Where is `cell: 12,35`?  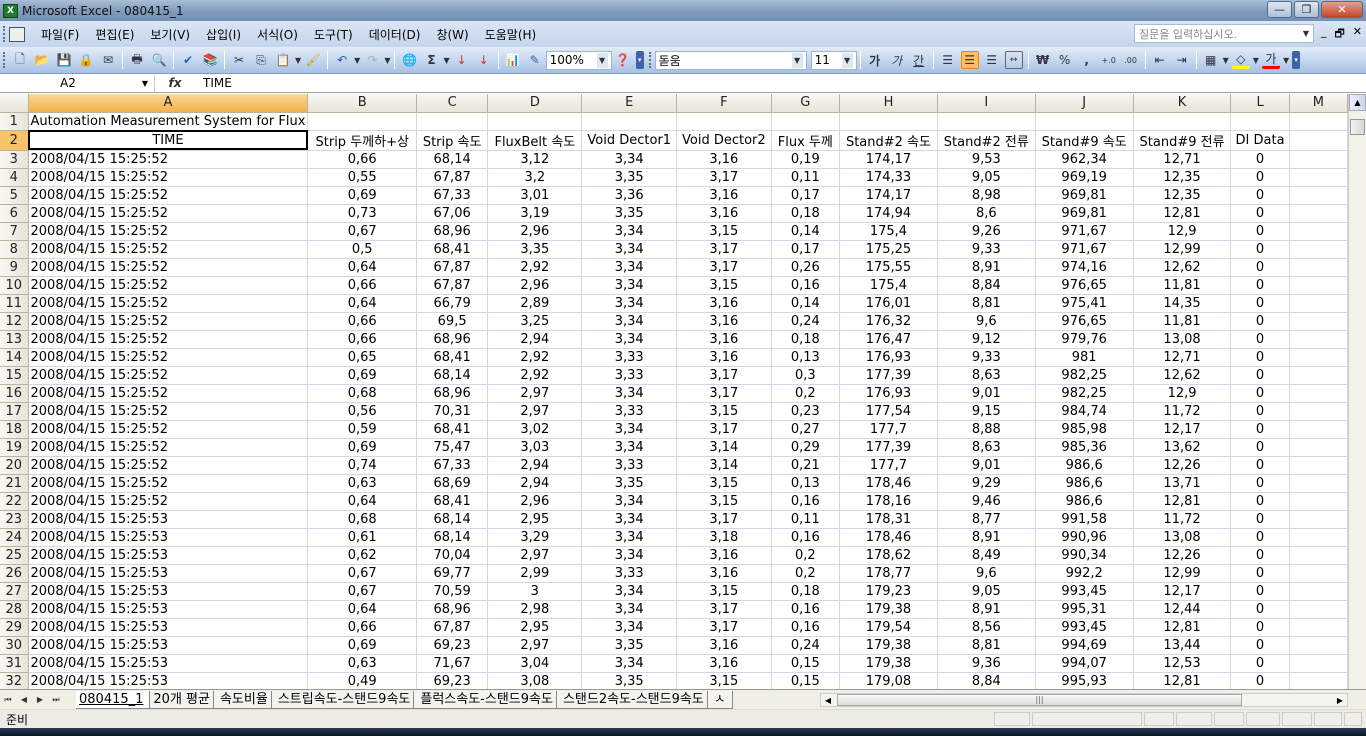 cell: 12,35 is located at coordinates (1182, 177).